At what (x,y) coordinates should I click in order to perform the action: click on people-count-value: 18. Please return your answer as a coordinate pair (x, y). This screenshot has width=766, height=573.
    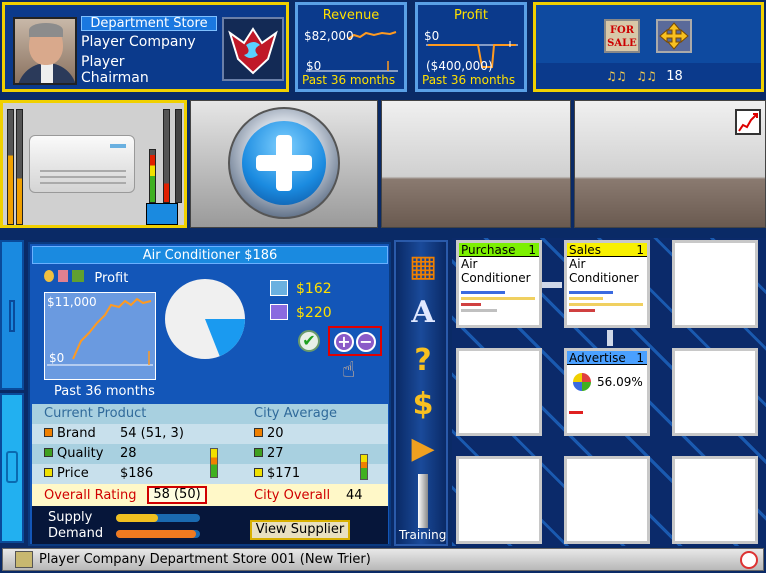
    Looking at the image, I should click on (674, 76).